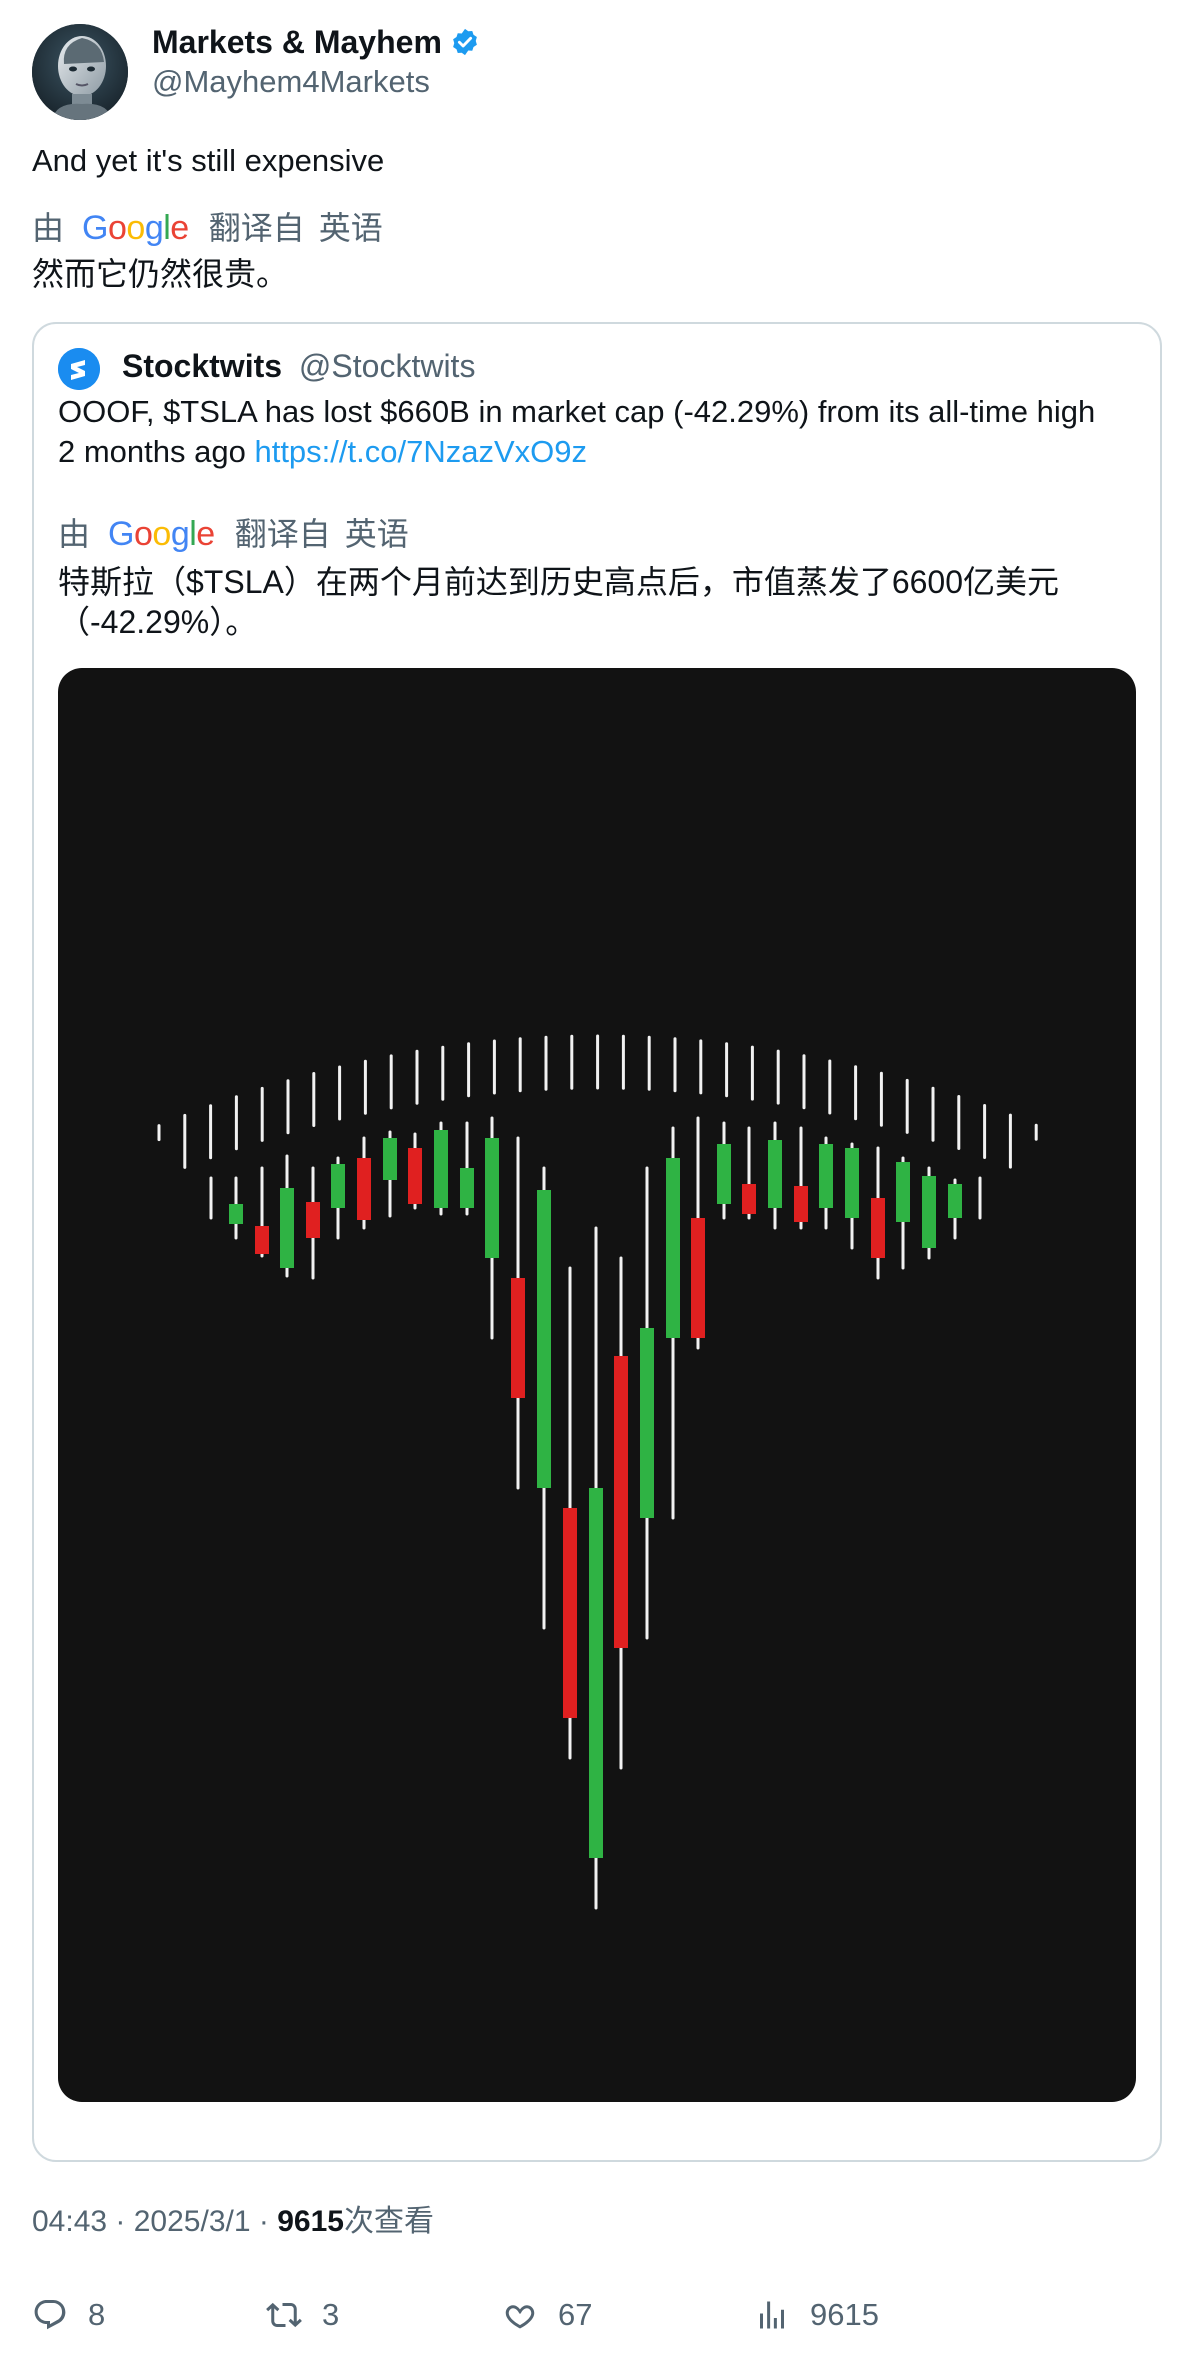 Image resolution: width=1196 pixels, height=2360 pixels. Describe the element at coordinates (192, 2221) in the screenshot. I see `tweet-date: 2025/3/1` at that location.